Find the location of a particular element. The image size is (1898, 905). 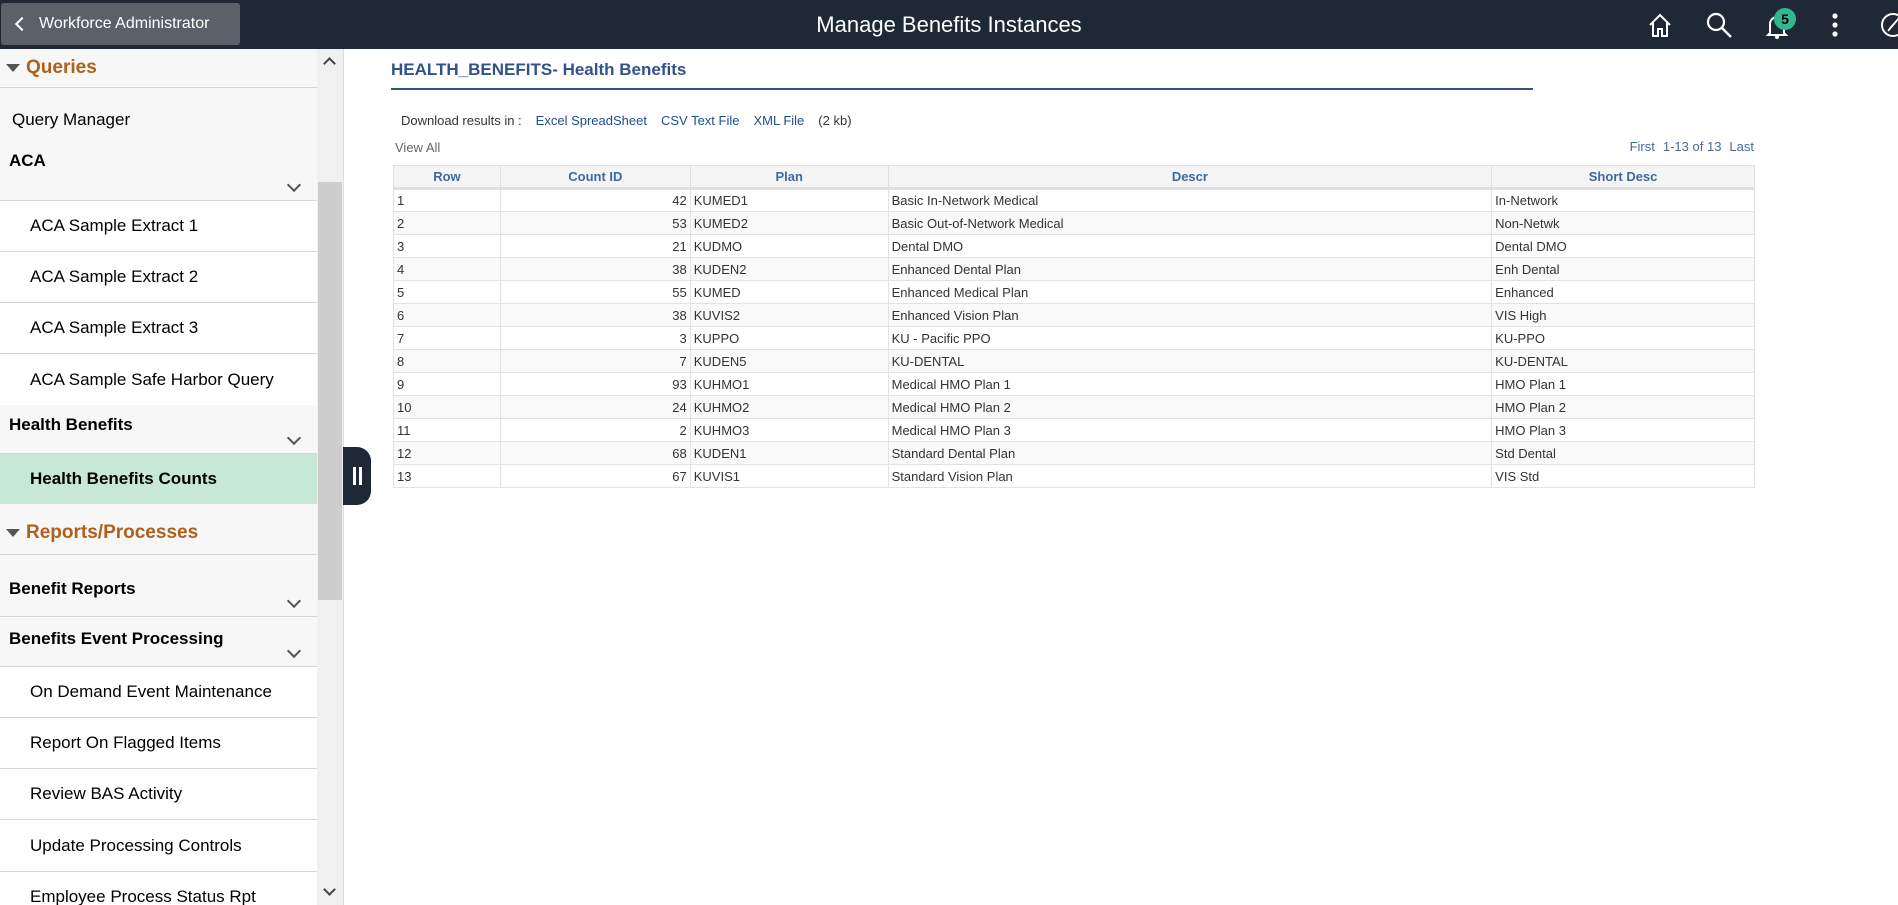

group-label: Health Benefits is located at coordinates (71, 424).